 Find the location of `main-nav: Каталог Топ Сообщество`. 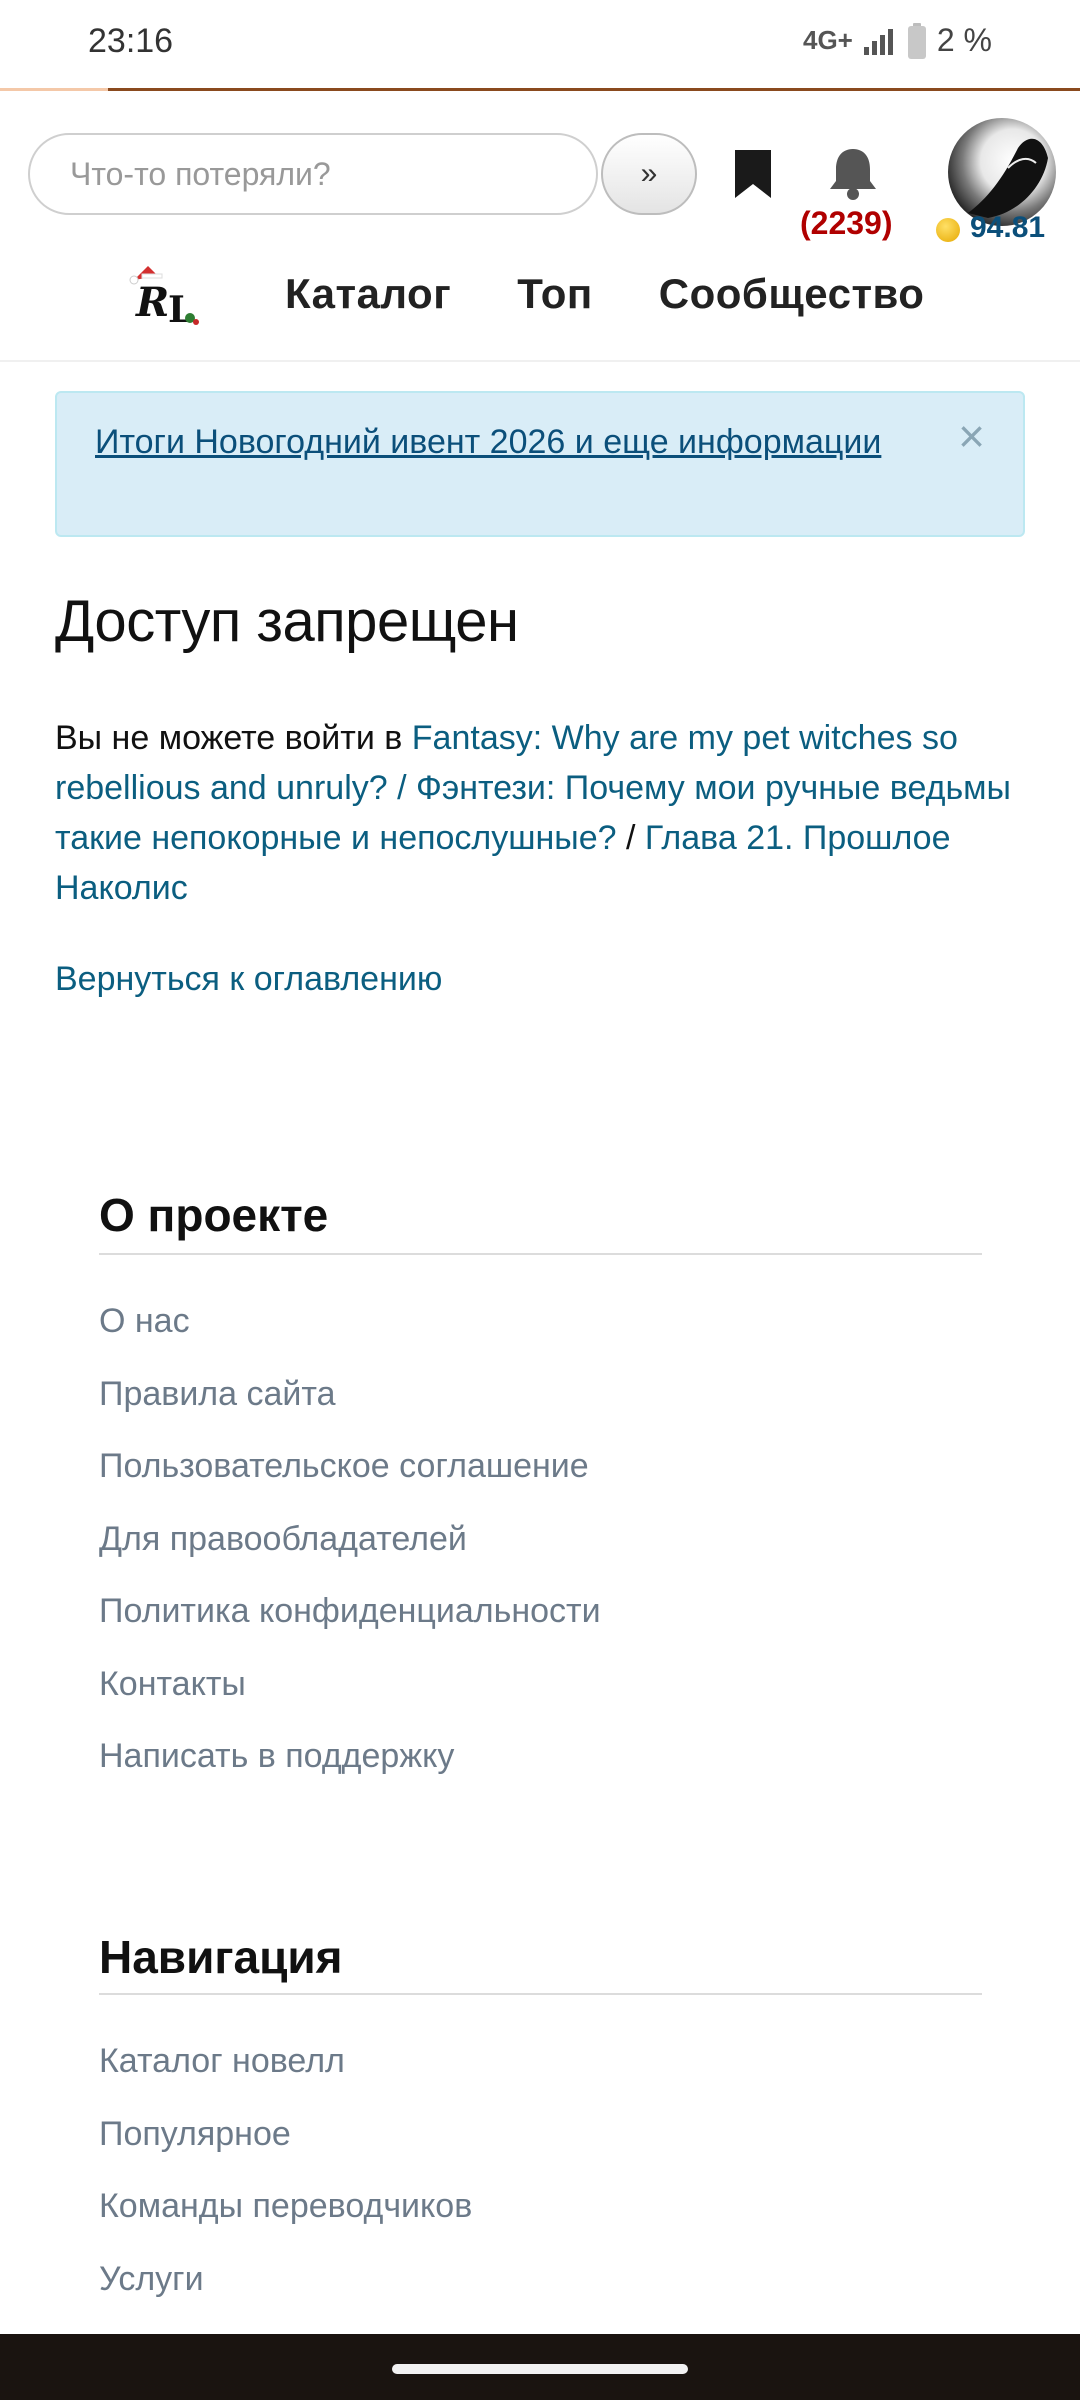

main-nav: Каталог Топ Сообщество is located at coordinates (604, 294).